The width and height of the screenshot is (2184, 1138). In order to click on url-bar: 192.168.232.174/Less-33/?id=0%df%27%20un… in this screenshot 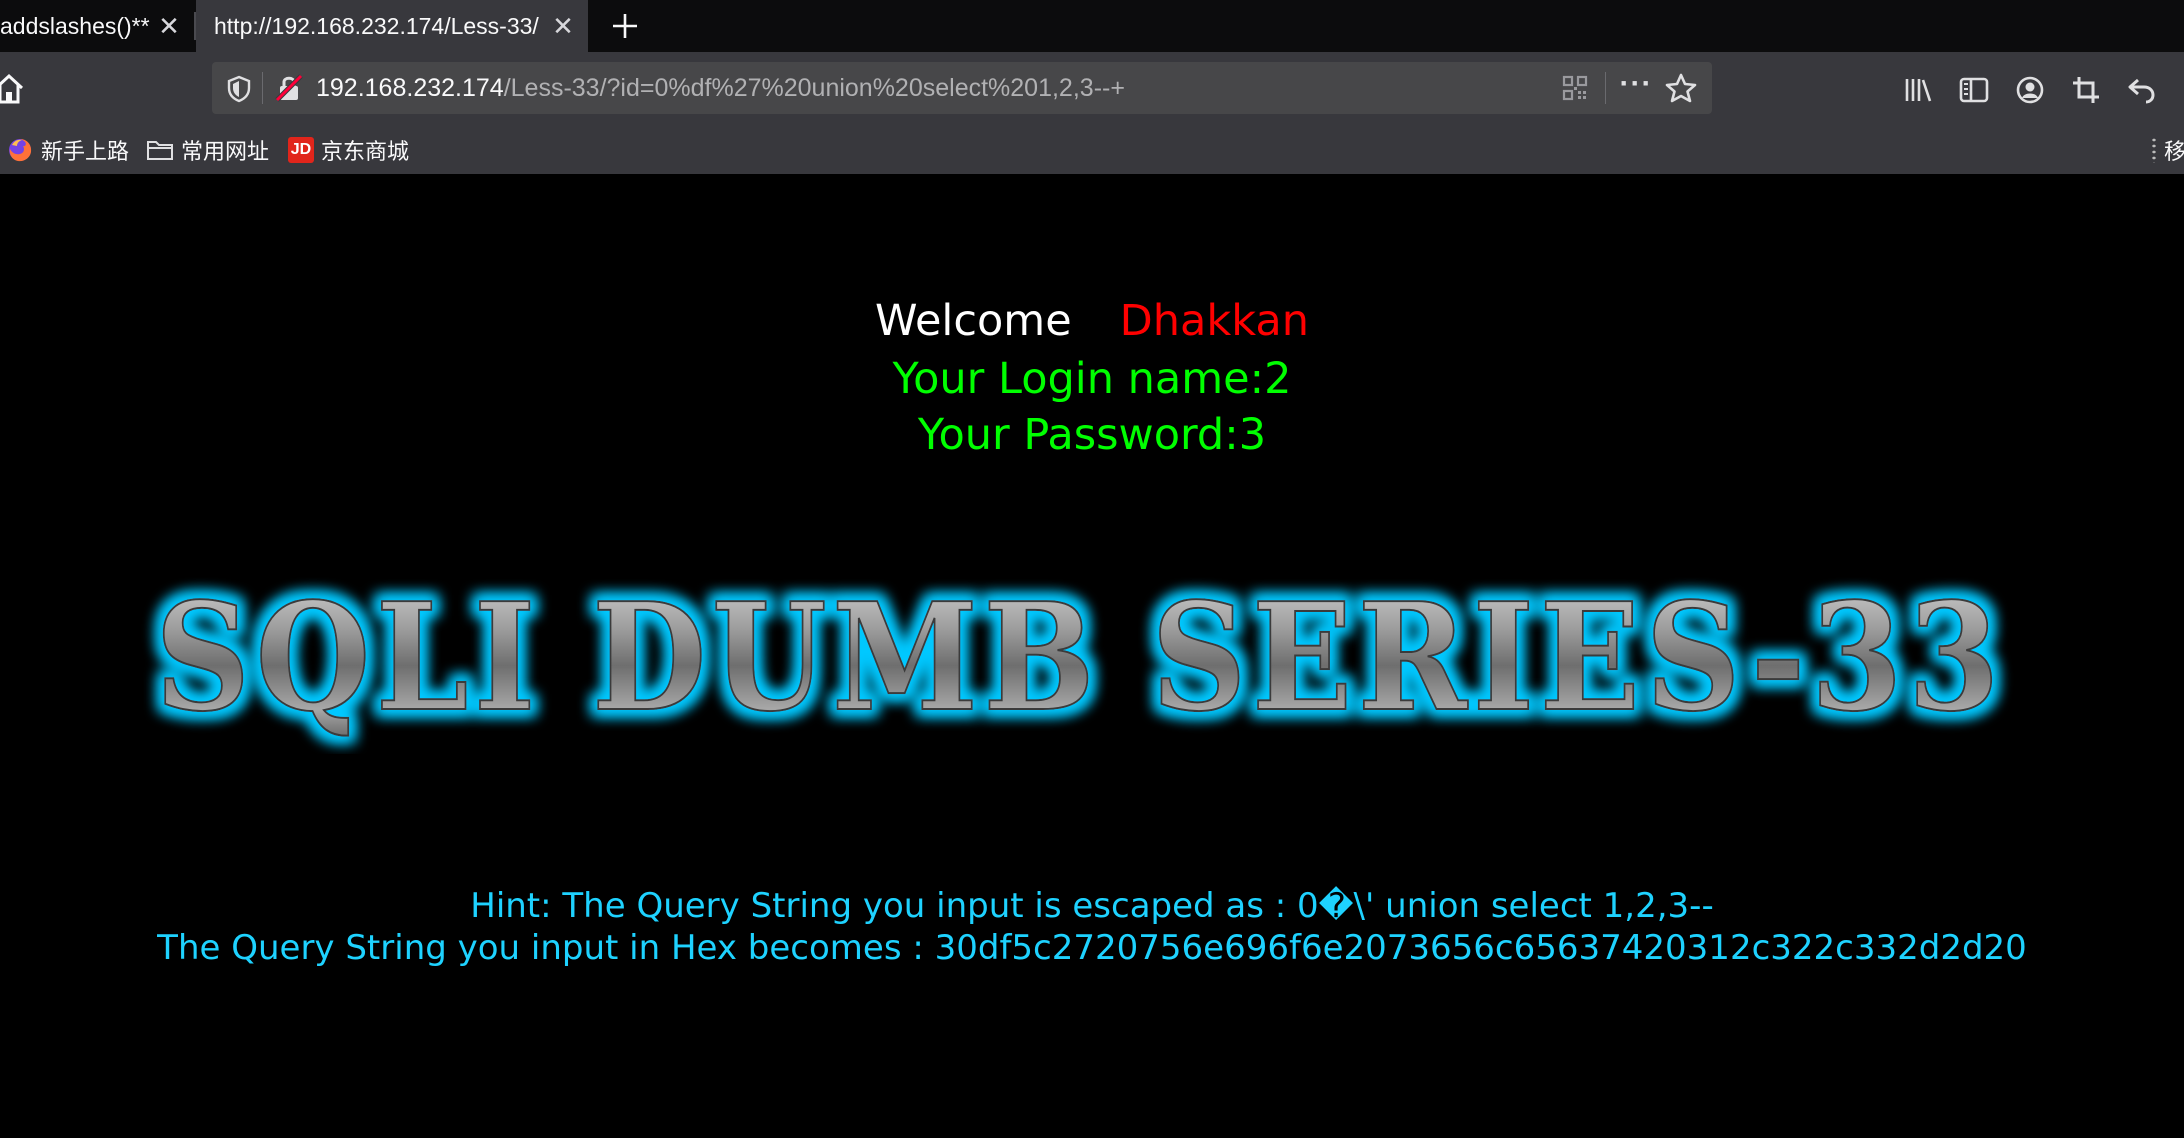, I will do `click(962, 88)`.